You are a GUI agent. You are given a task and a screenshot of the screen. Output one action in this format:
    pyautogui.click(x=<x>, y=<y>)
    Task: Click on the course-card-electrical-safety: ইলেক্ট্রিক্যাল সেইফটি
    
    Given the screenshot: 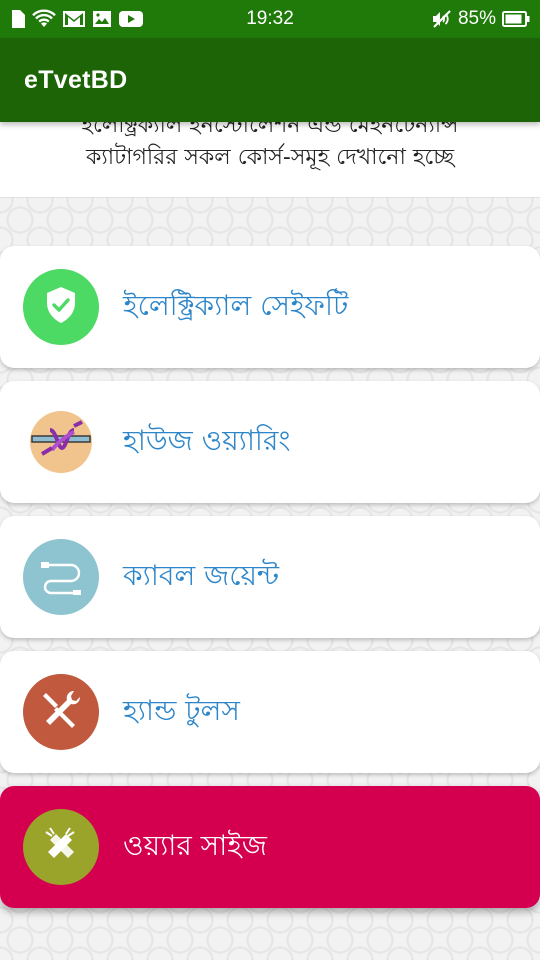 What is the action you would take?
    pyautogui.click(x=270, y=307)
    